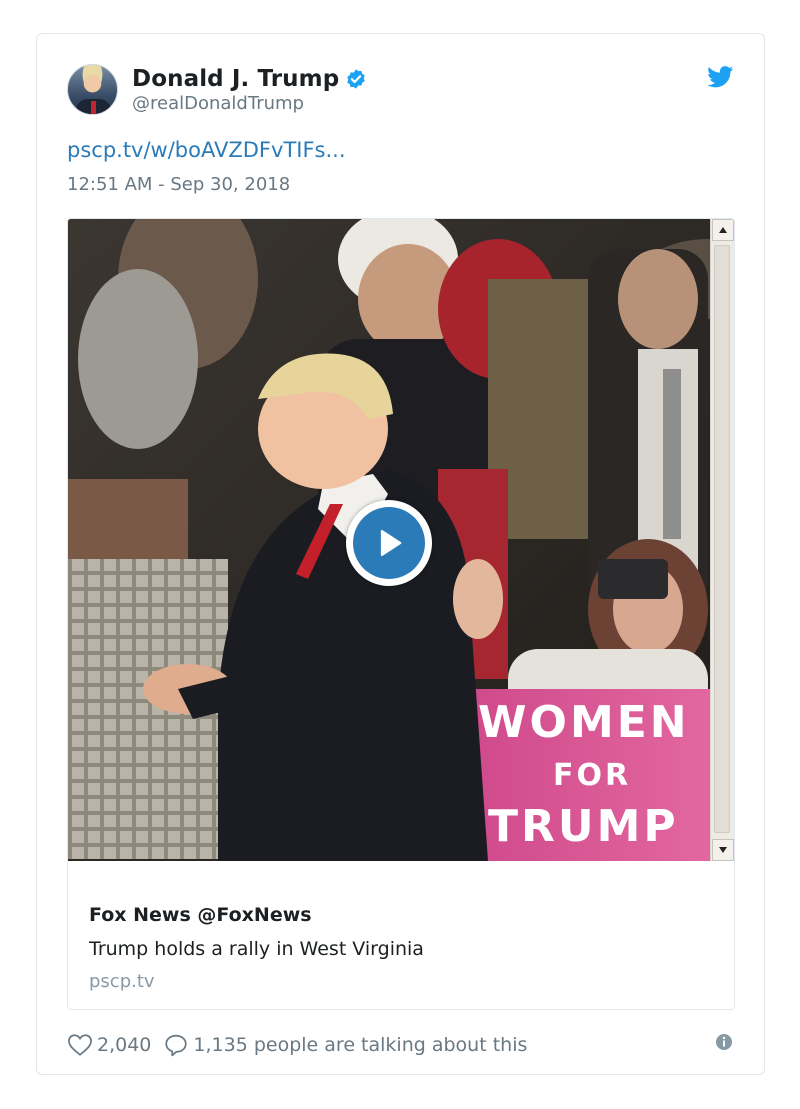 Image resolution: width=800 pixels, height=1109 pixels. I want to click on avatar, so click(92, 89).